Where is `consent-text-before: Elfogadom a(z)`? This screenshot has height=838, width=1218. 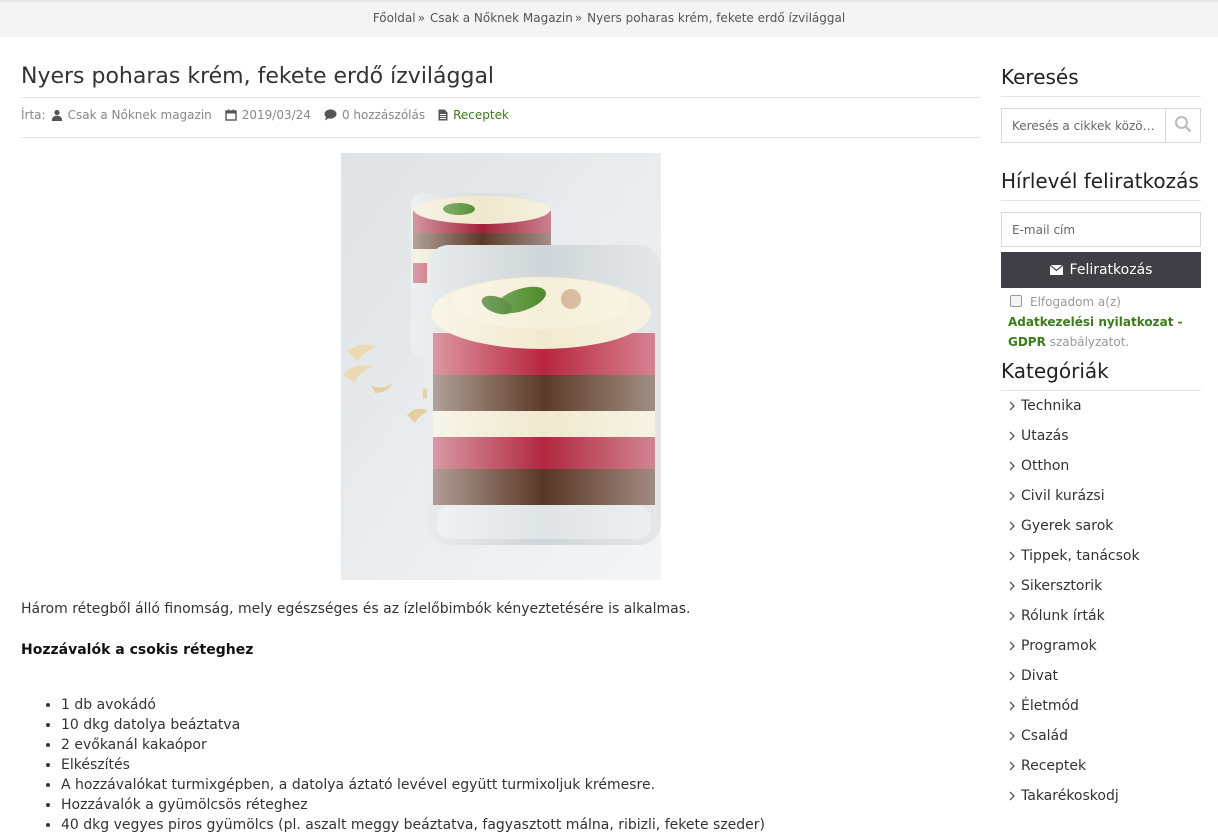 consent-text-before: Elfogadom a(z) is located at coordinates (1075, 302).